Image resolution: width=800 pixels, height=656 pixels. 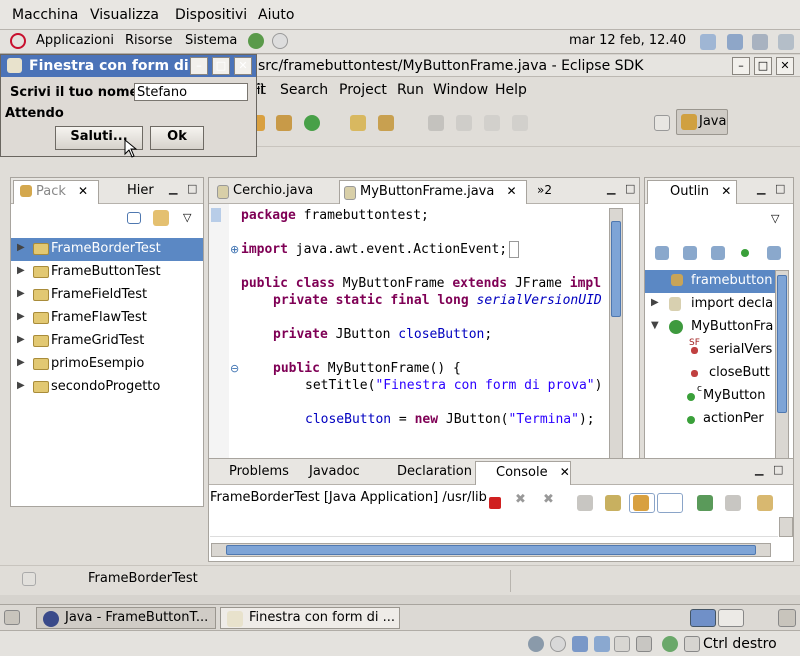 What do you see at coordinates (520, 499) in the screenshot?
I see `remove-launch-icon: ✖` at bounding box center [520, 499].